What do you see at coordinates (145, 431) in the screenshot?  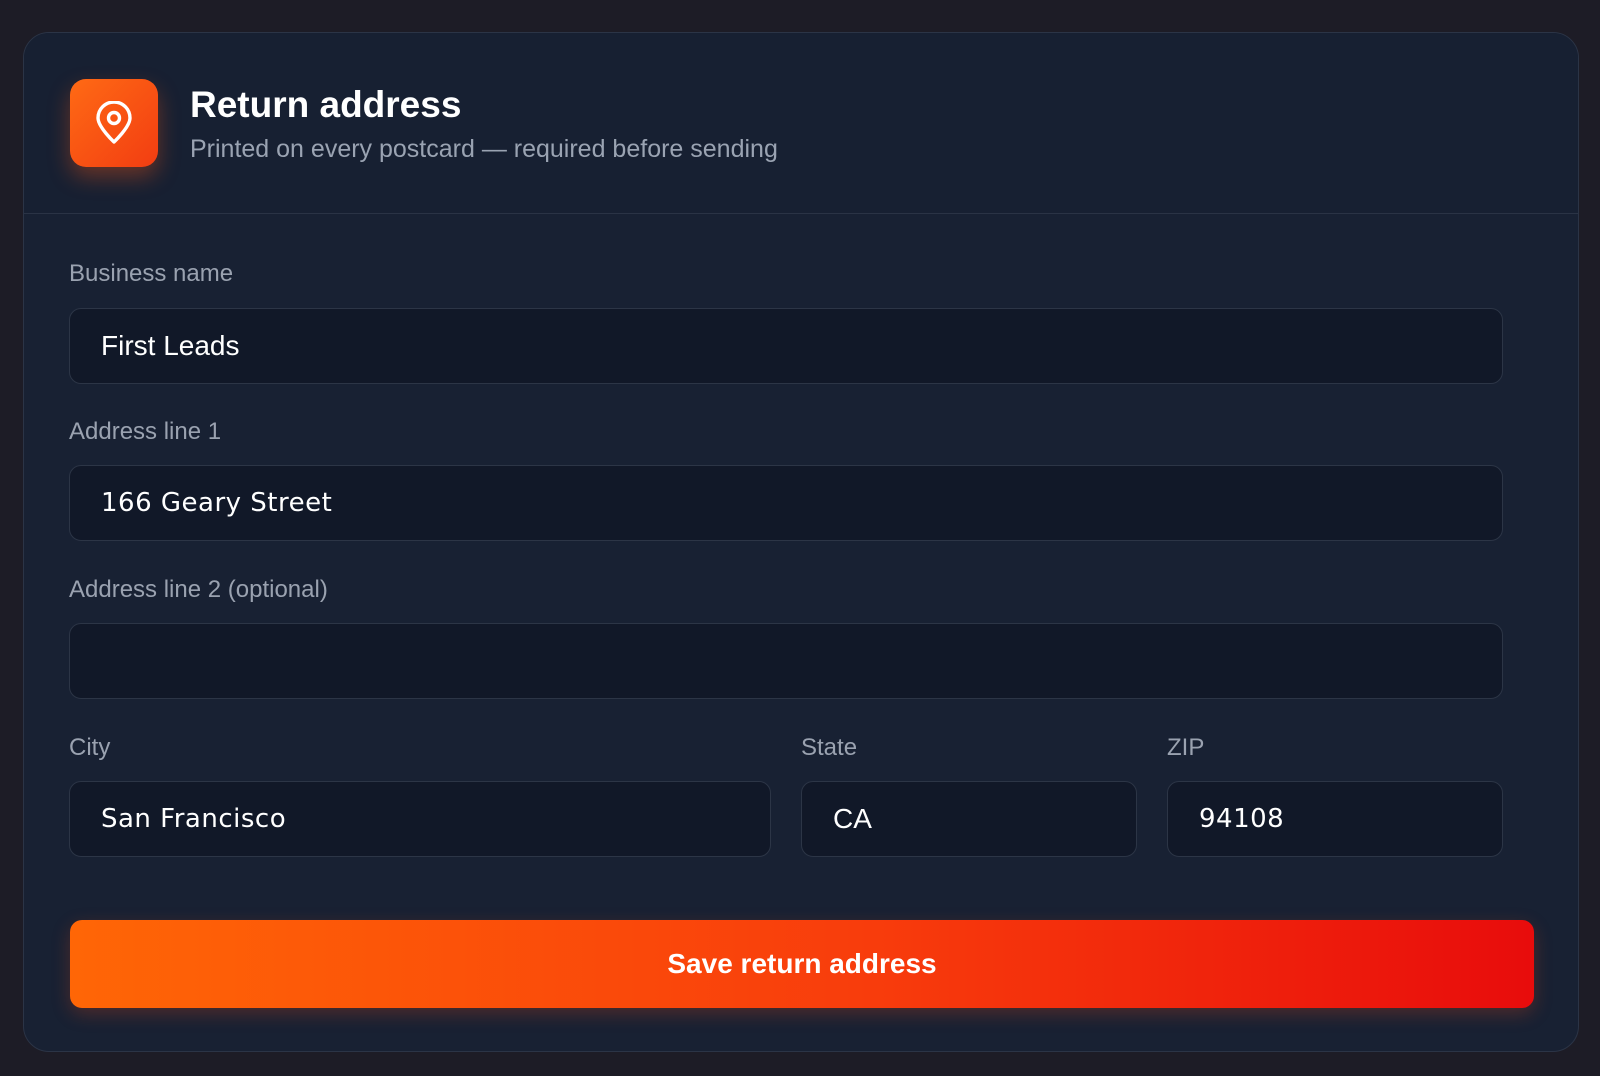 I see `address-line-1-label: Address line 1` at bounding box center [145, 431].